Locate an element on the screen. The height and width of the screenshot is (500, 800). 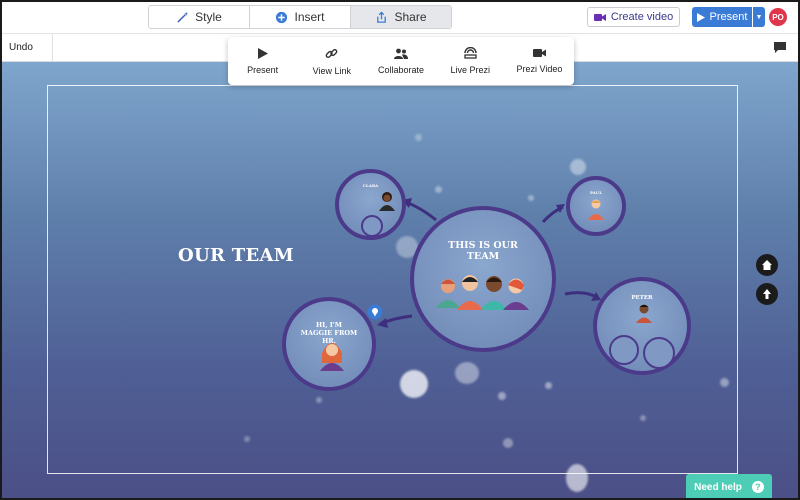
topic-circle-center: THIS IS OUR TEAM is located at coordinates (483, 279).